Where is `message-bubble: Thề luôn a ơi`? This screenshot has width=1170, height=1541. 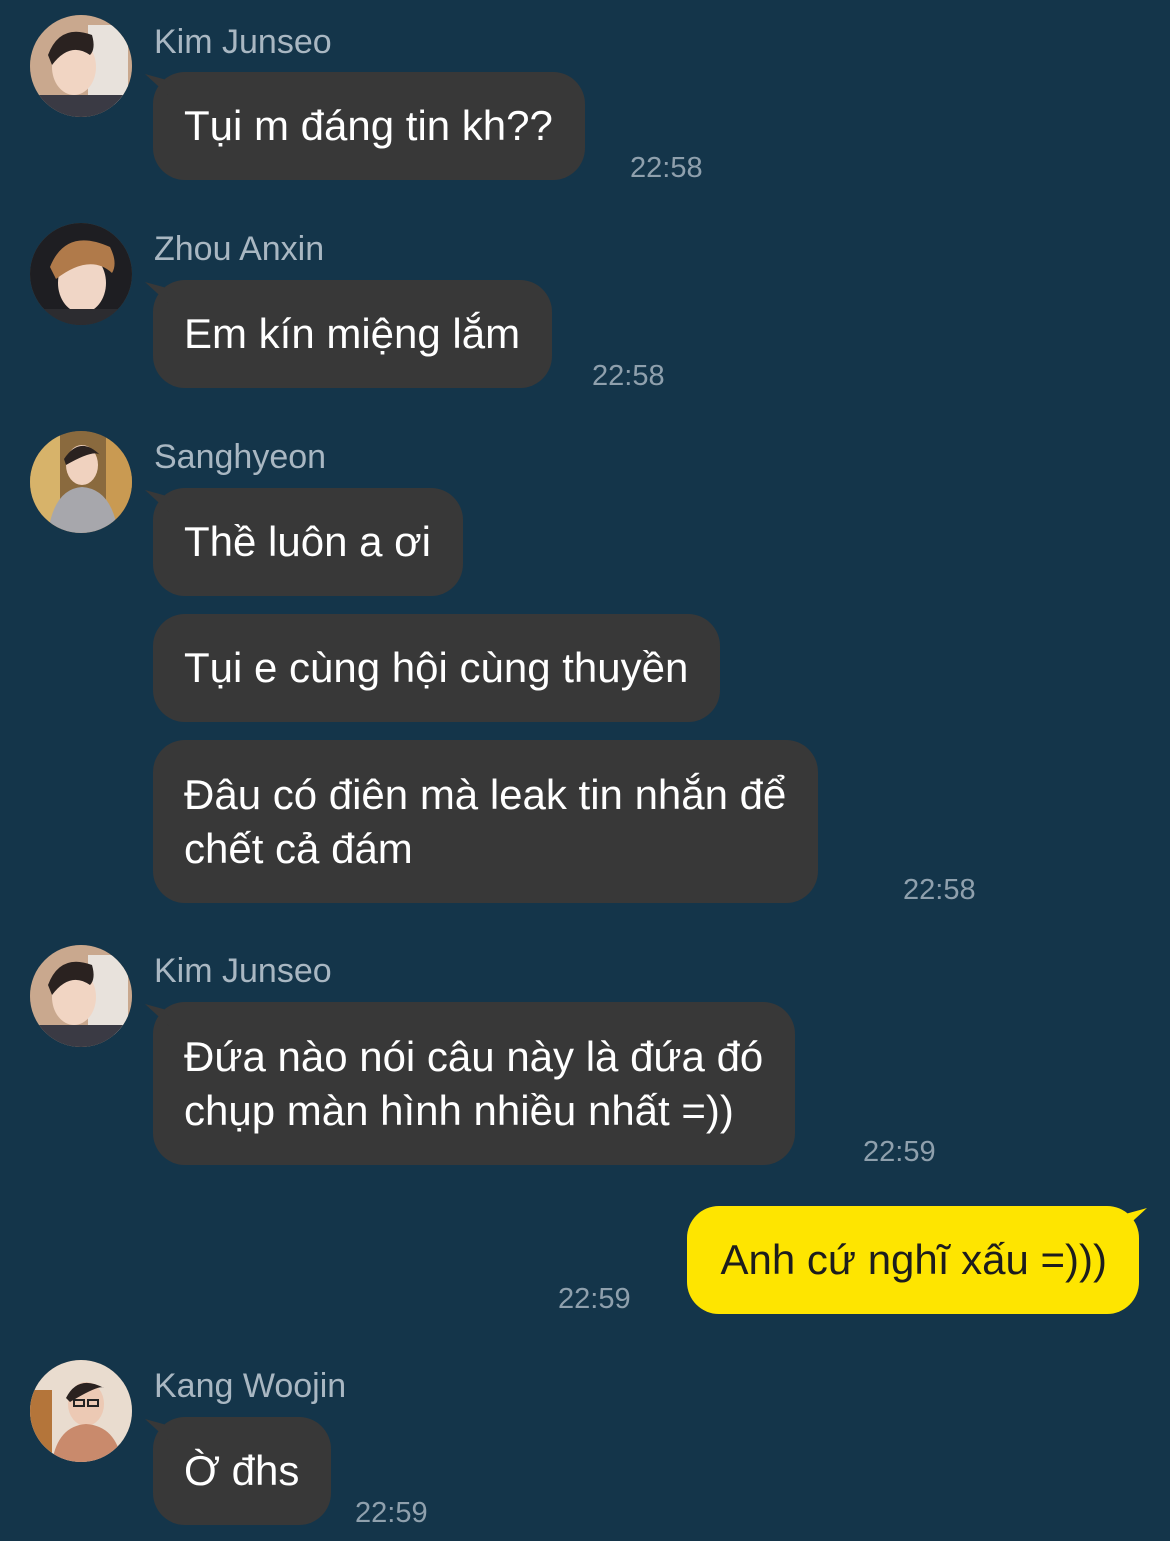 message-bubble: Thề luôn a ơi is located at coordinates (308, 542).